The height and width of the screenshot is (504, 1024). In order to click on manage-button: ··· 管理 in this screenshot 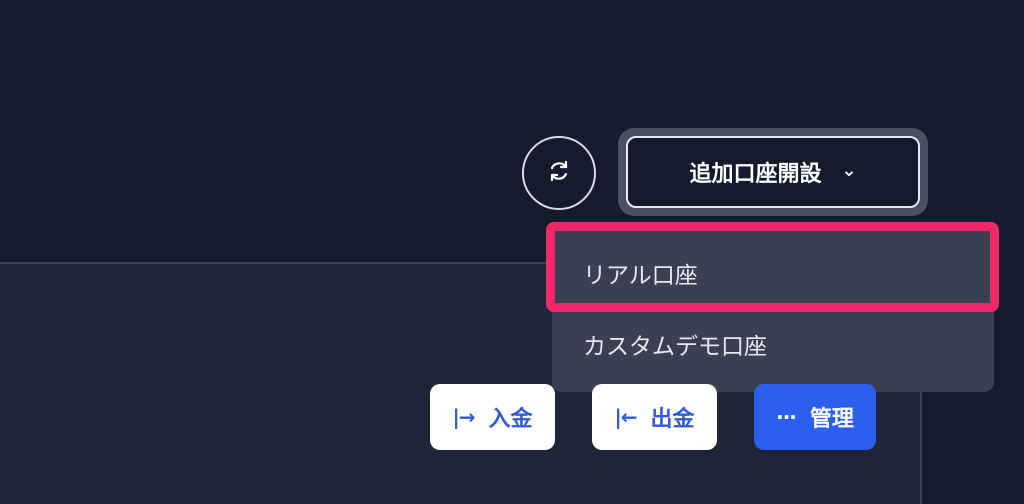, I will do `click(815, 417)`.